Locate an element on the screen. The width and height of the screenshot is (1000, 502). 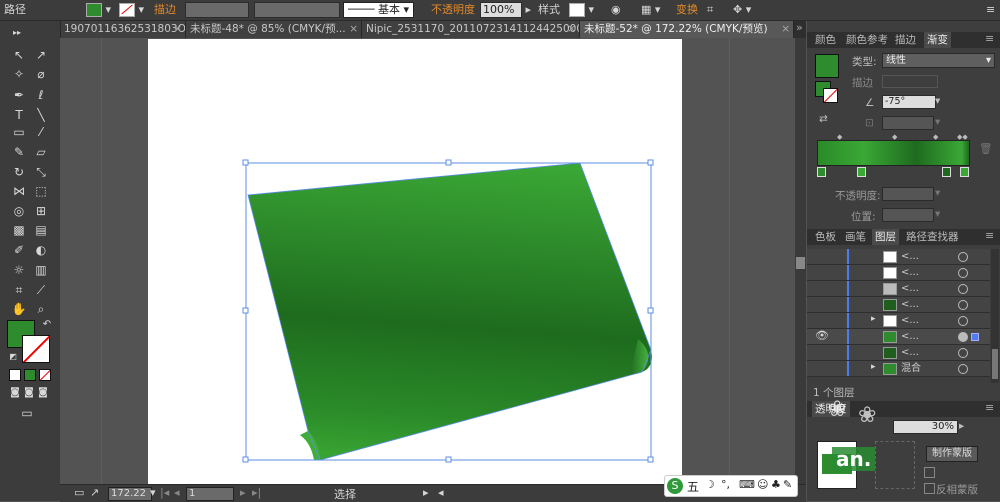
ime-toolbar: S 五 ☽ °, ⌨ ☺ ♣ ✎ is located at coordinates (731, 486).